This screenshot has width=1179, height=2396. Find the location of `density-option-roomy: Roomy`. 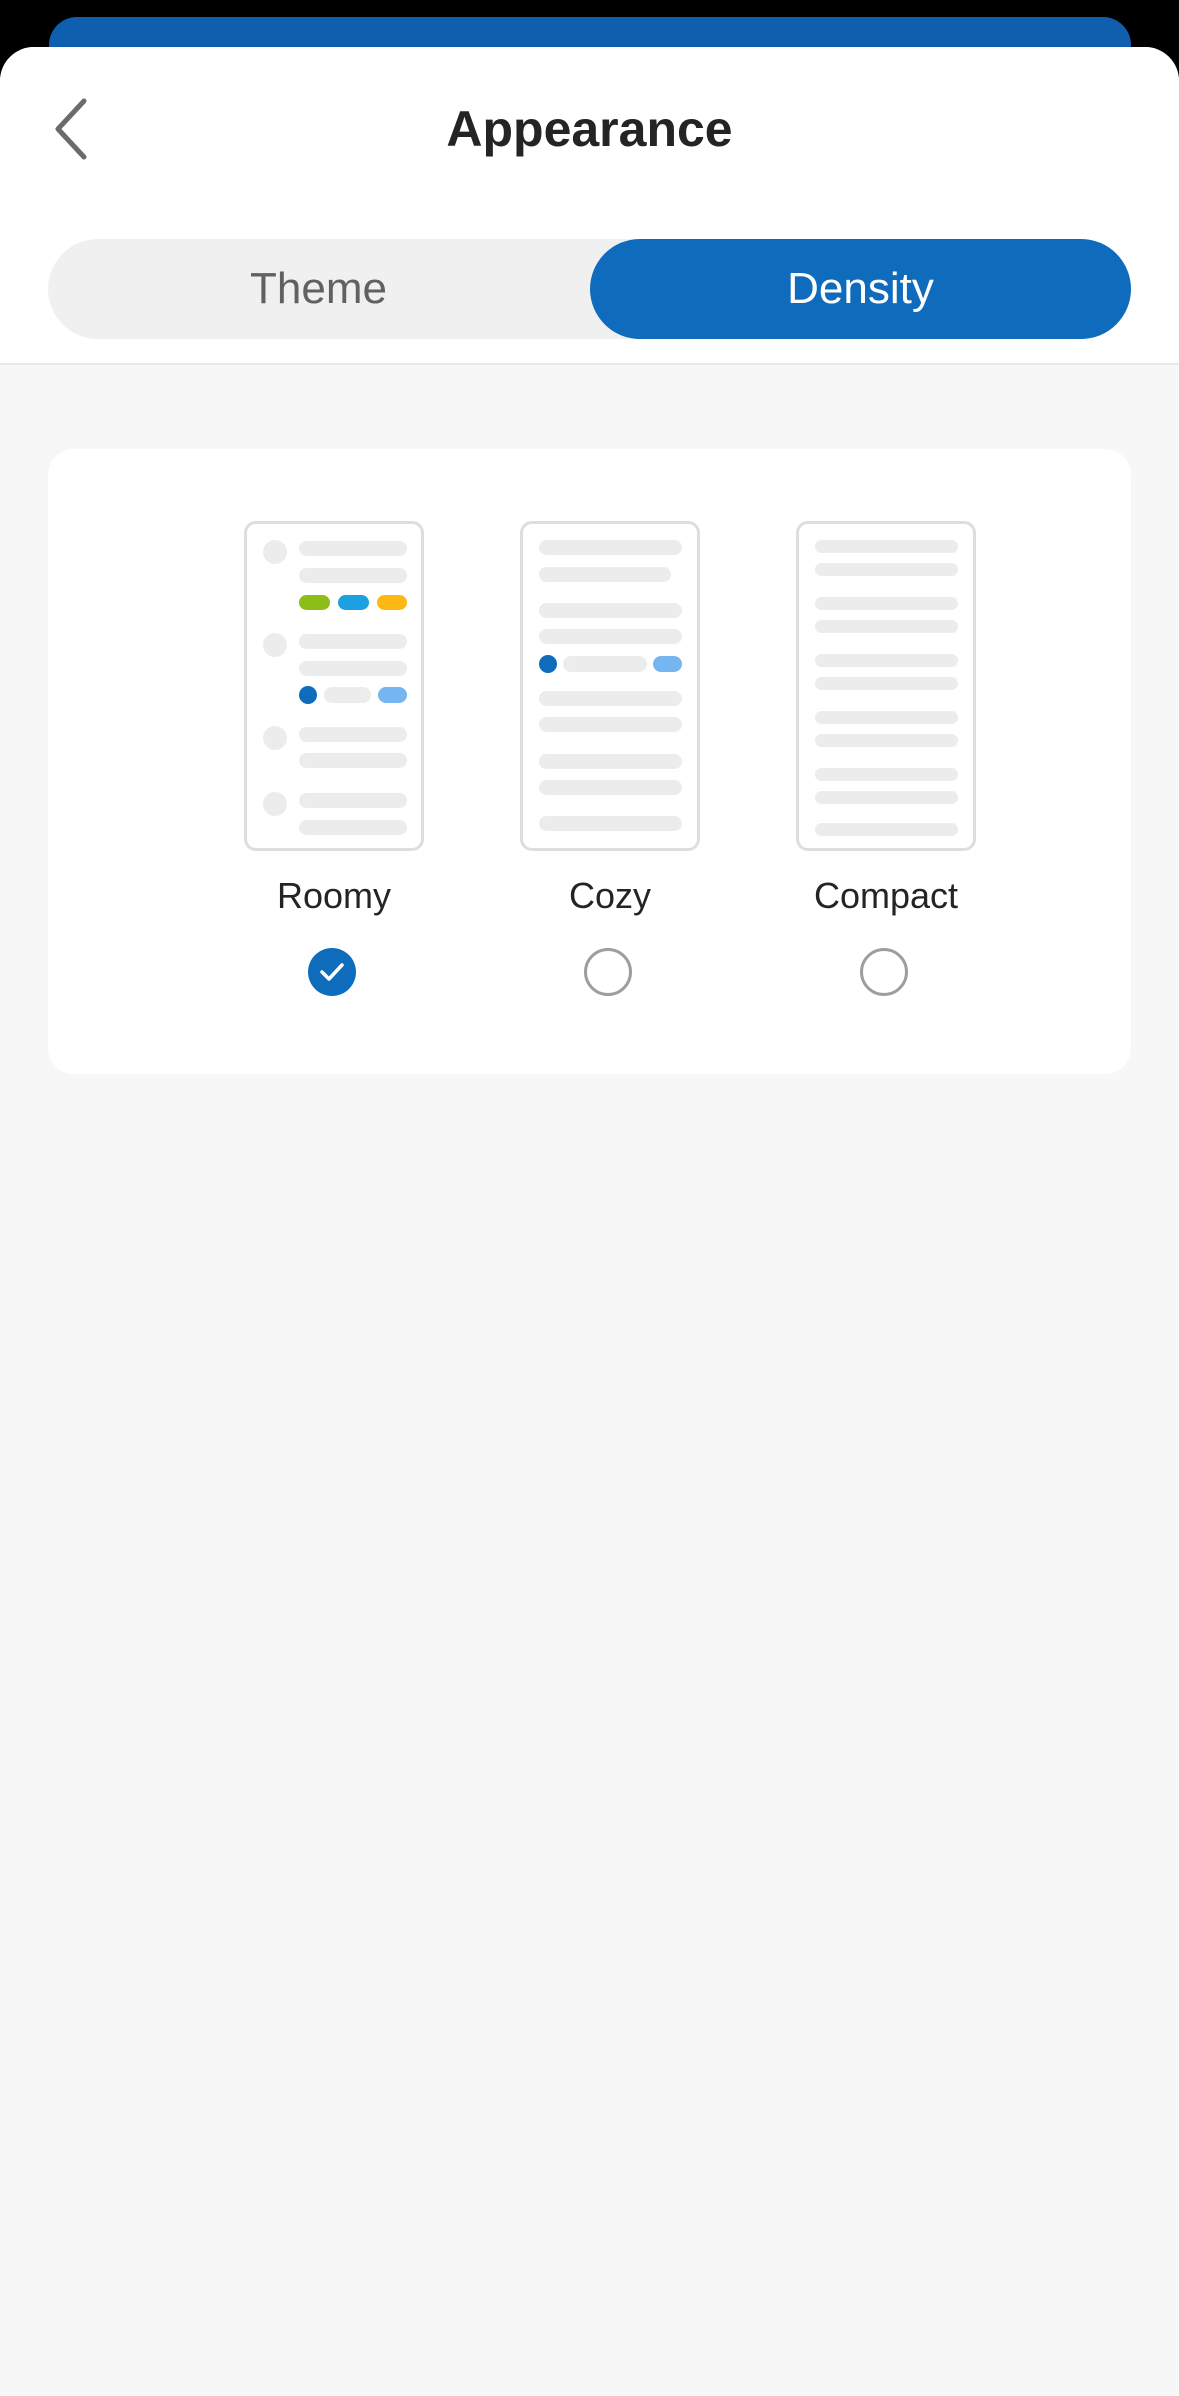

density-option-roomy: Roomy is located at coordinates (334, 761).